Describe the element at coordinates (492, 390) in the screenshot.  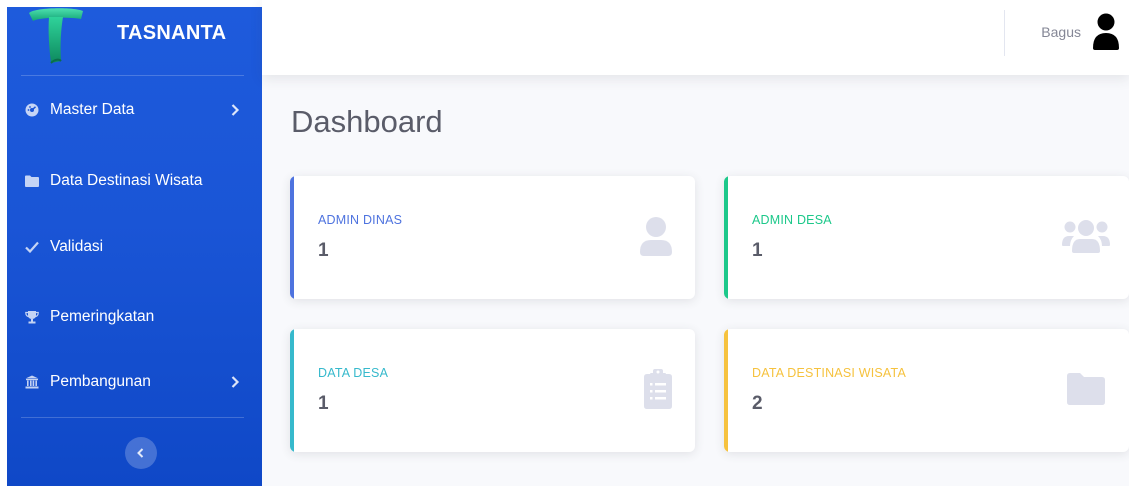
I see `card-data-desa: DATA DESA 1` at that location.